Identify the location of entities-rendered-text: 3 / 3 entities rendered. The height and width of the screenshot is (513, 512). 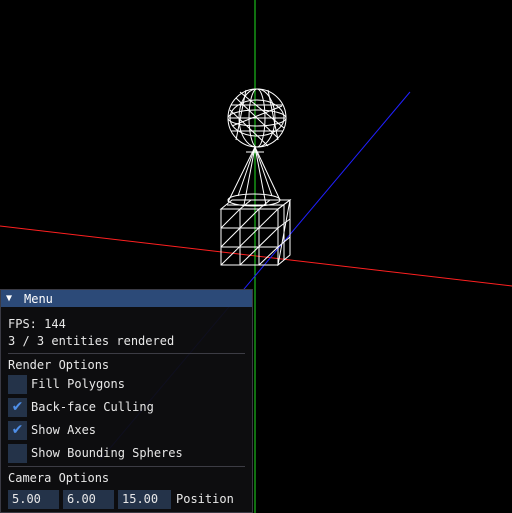
(91, 341).